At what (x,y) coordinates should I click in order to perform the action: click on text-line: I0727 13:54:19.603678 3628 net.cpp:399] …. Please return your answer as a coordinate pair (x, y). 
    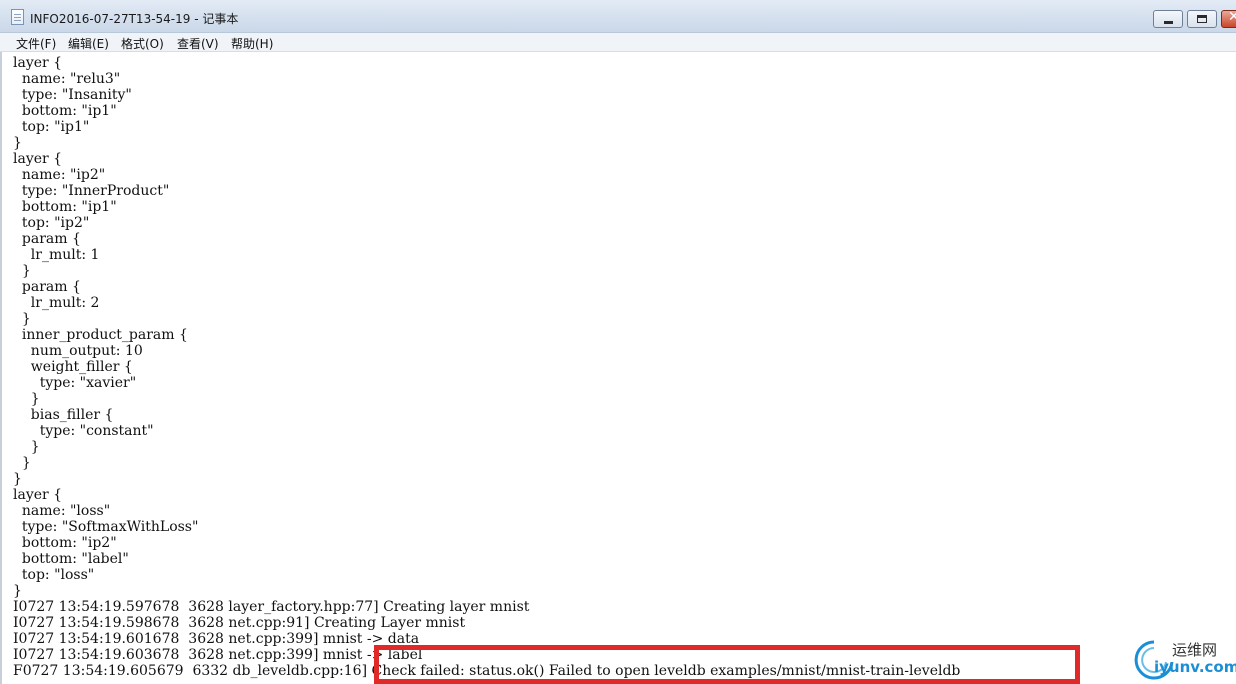
    Looking at the image, I should click on (218, 655).